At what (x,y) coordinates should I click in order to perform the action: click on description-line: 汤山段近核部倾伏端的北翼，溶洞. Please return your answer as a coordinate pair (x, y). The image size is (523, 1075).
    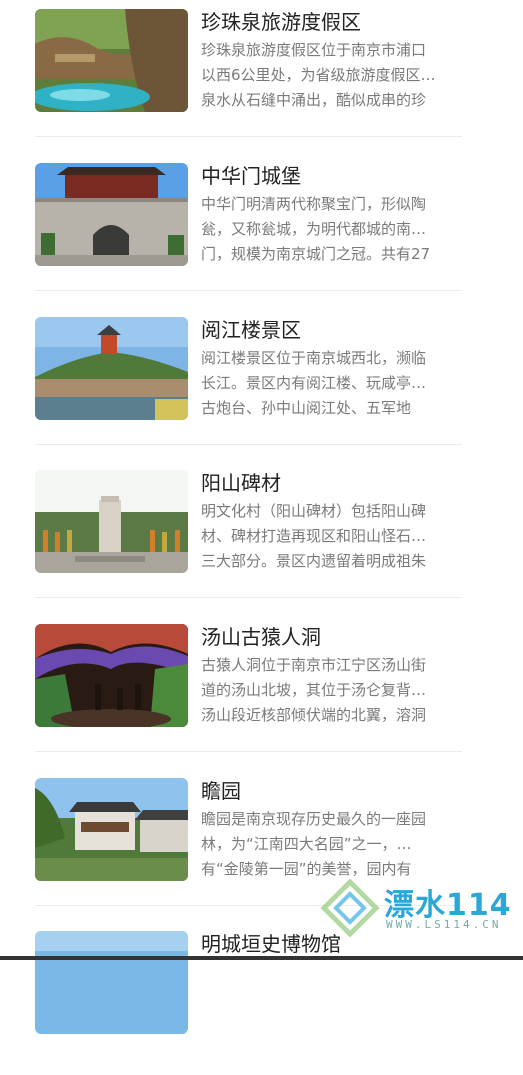
    Looking at the image, I should click on (314, 715).